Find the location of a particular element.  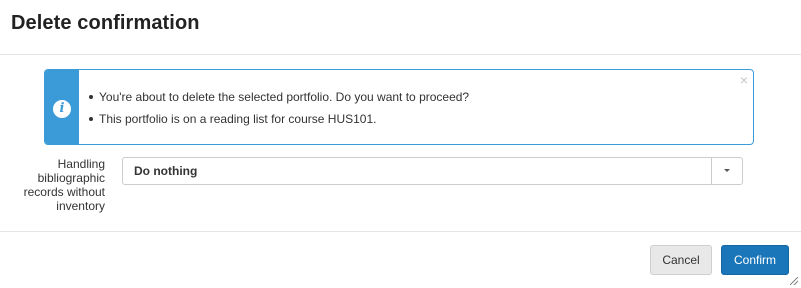

confirm-button: Confirm is located at coordinates (755, 260).